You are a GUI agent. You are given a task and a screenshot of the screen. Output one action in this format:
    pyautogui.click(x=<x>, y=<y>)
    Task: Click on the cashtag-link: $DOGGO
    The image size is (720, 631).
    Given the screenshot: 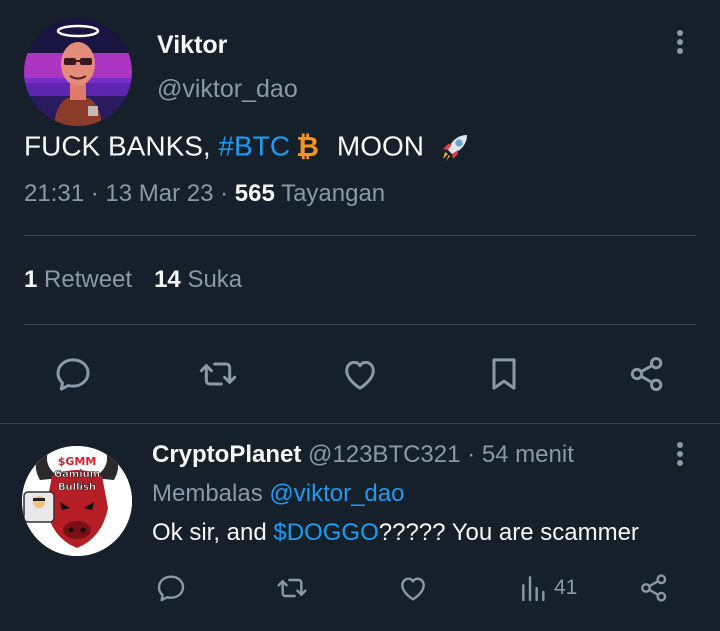 What is the action you would take?
    pyautogui.click(x=325, y=532)
    